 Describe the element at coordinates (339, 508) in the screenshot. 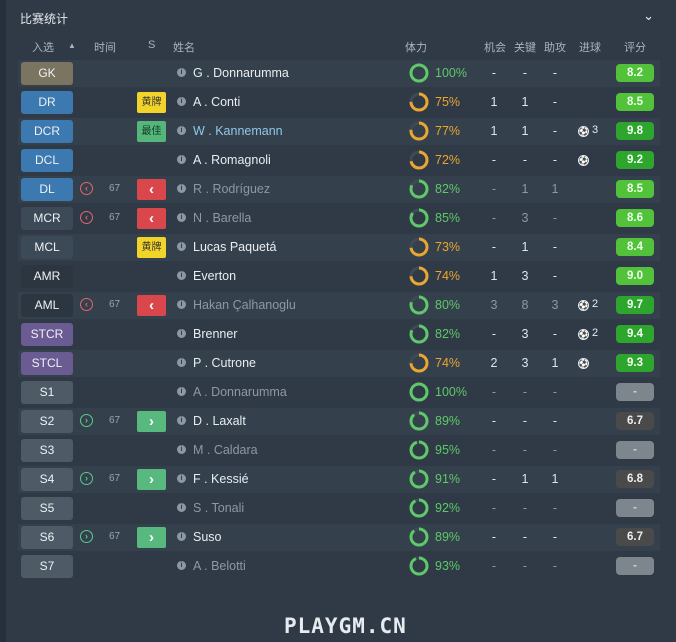

I see `table-row: S5 i S . Tonali 92% - - - -` at that location.